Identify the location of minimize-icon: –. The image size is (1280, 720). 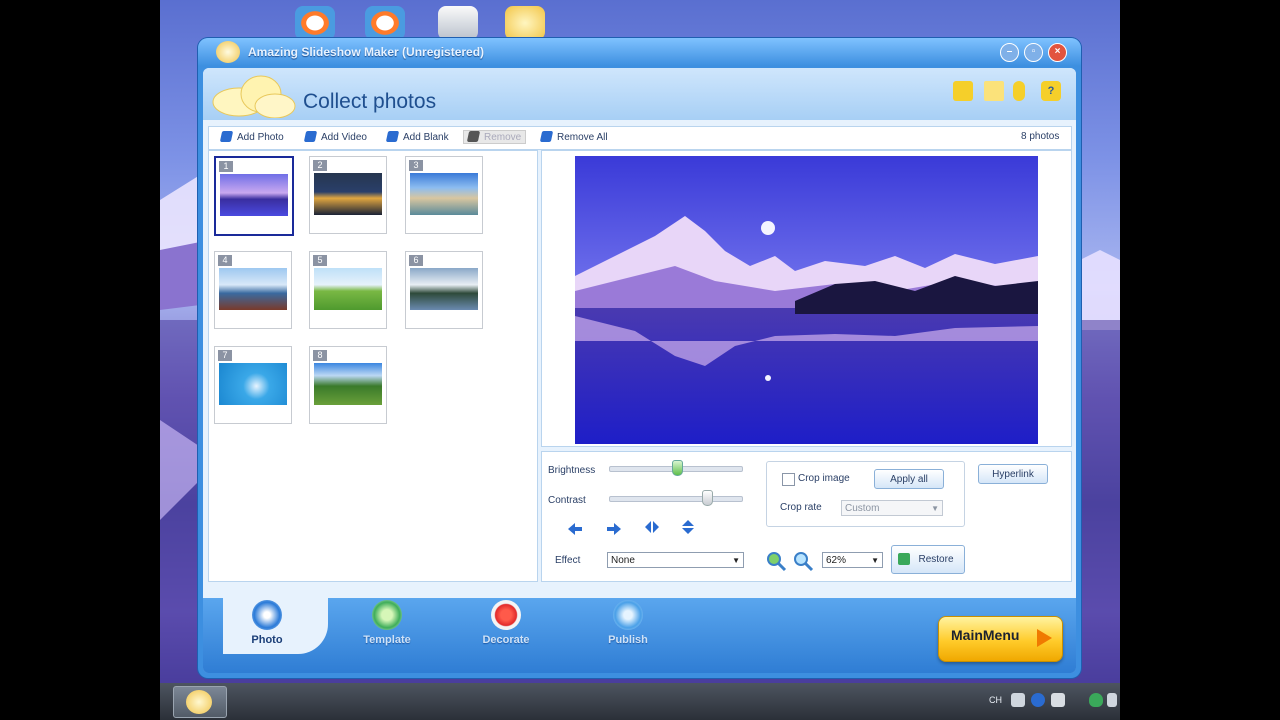
(1009, 52).